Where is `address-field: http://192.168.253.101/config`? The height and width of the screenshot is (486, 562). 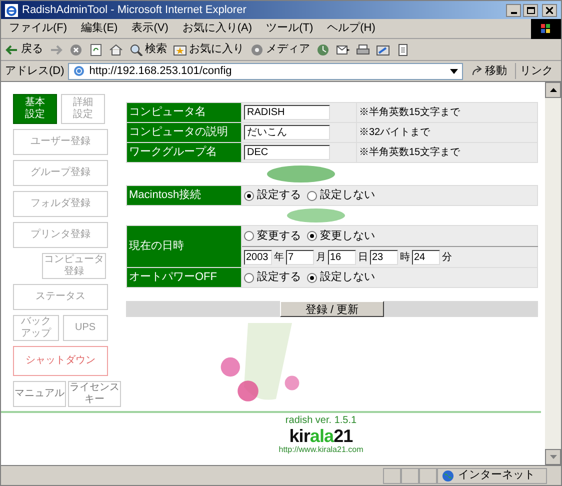 address-field: http://192.168.253.101/config is located at coordinates (265, 71).